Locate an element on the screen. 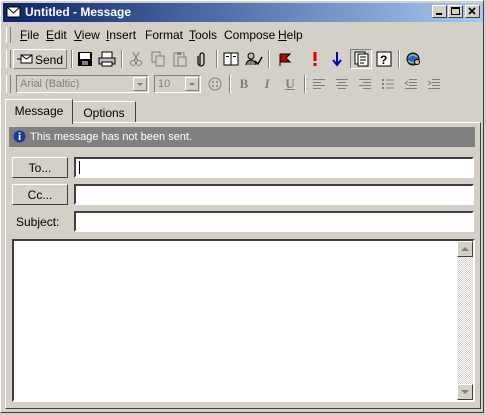 This screenshot has height=415, width=486. align-center-button is located at coordinates (342, 84).